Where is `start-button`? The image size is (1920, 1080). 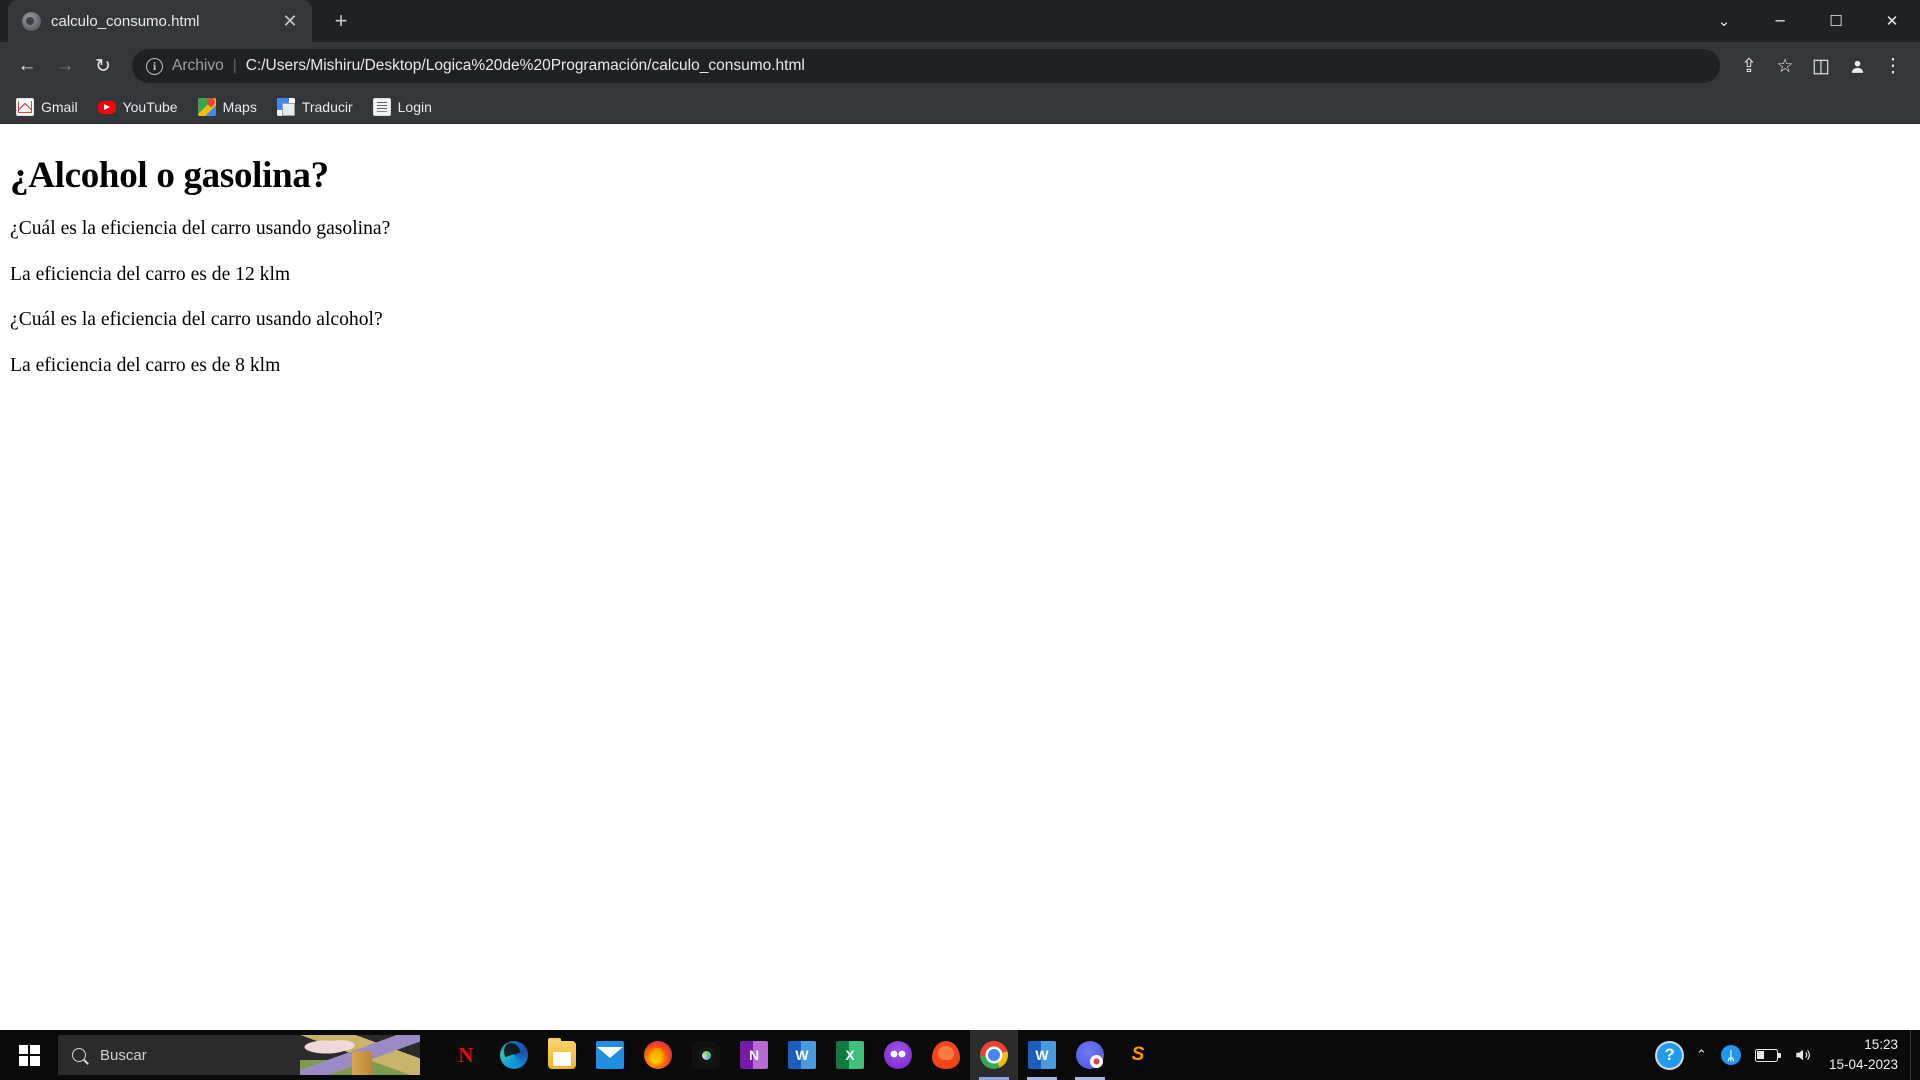 start-button is located at coordinates (29, 1055).